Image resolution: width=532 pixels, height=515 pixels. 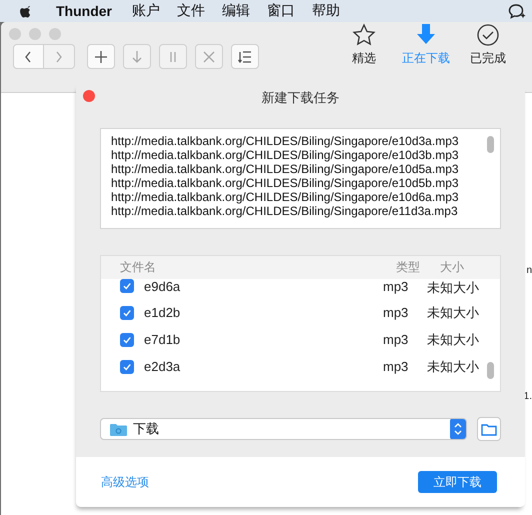 What do you see at coordinates (285, 169) in the screenshot?
I see `url-line: http://media.talkbank.org/CHILDES/Biling/Singapore/e10d5a.mp3` at bounding box center [285, 169].